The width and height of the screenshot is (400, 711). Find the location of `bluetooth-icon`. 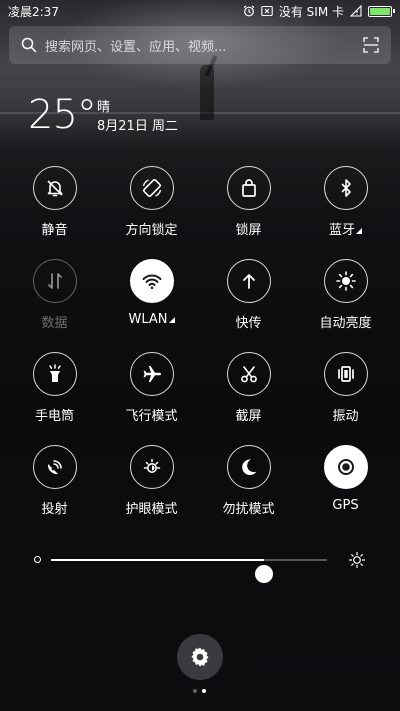

bluetooth-icon is located at coordinates (345, 188).